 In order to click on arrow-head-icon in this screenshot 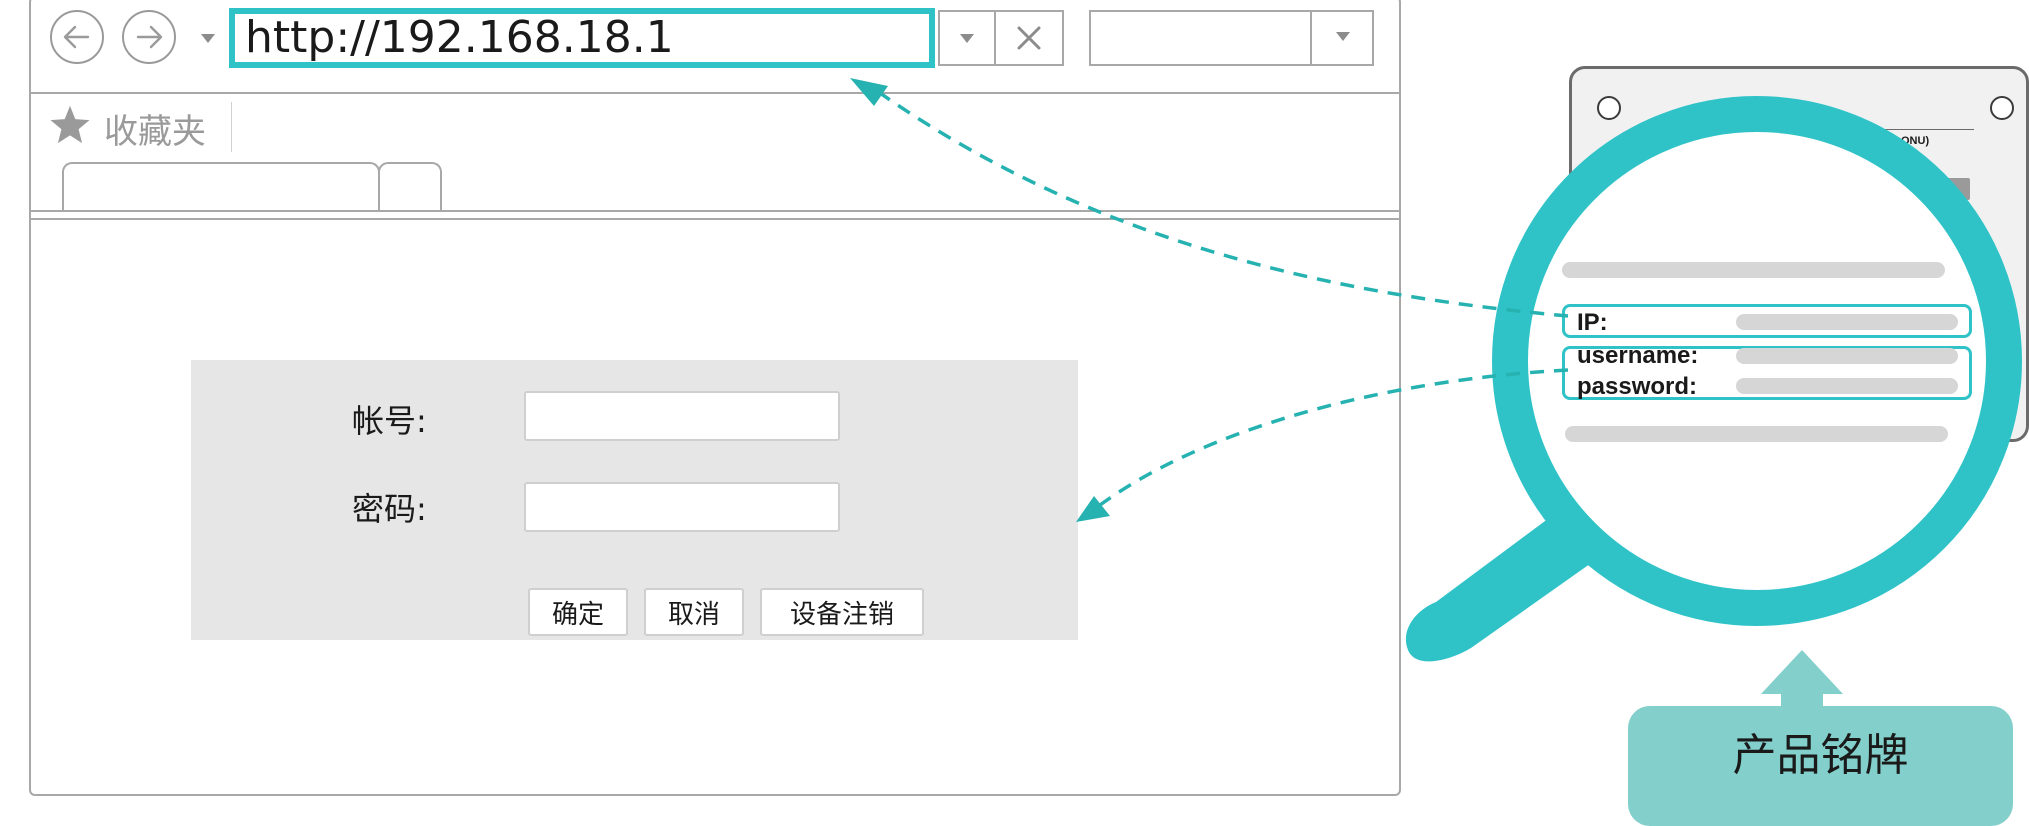, I will do `click(869, 92)`.